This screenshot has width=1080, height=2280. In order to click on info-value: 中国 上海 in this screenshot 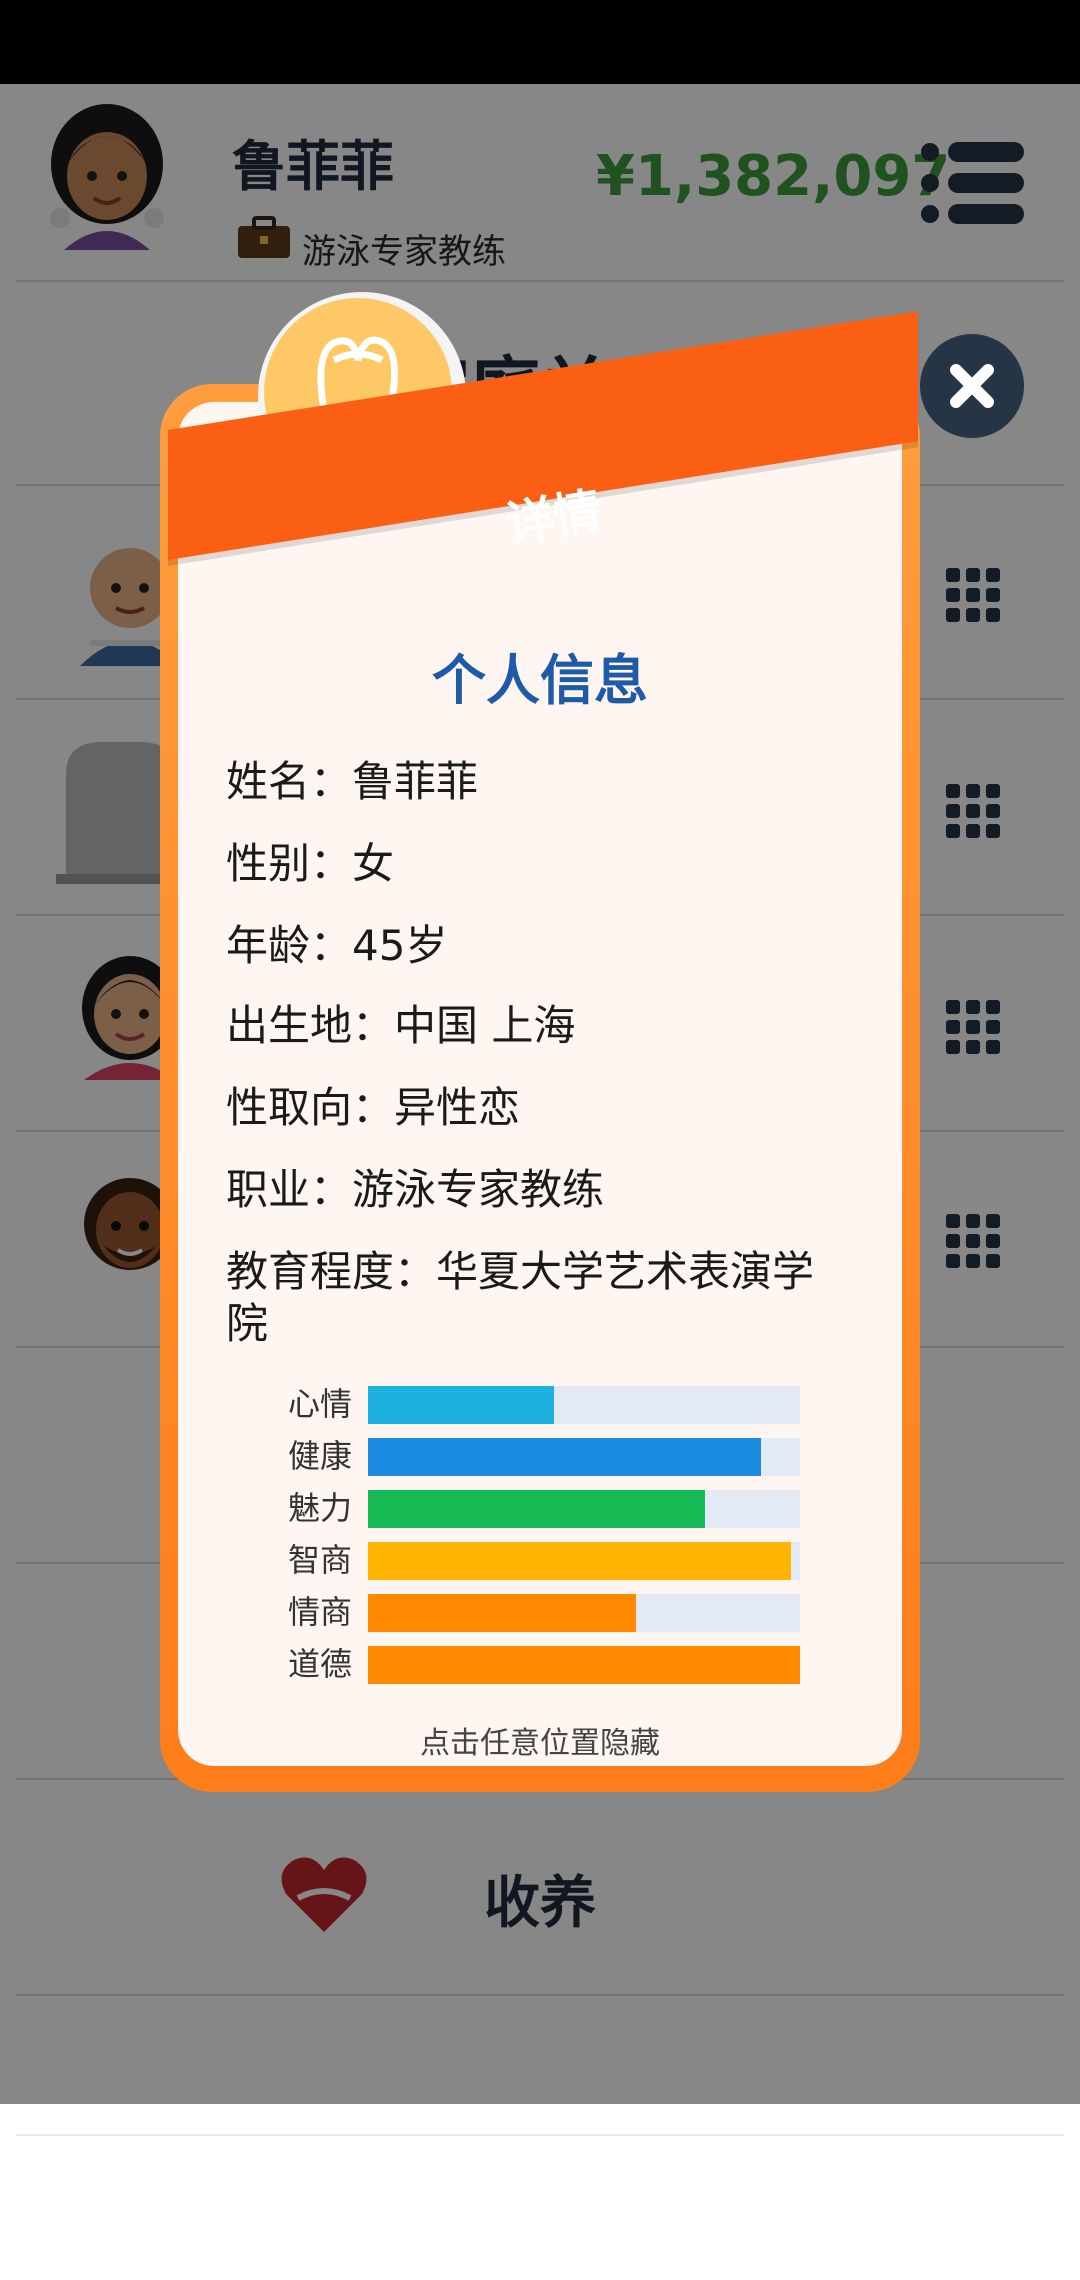, I will do `click(485, 1025)`.